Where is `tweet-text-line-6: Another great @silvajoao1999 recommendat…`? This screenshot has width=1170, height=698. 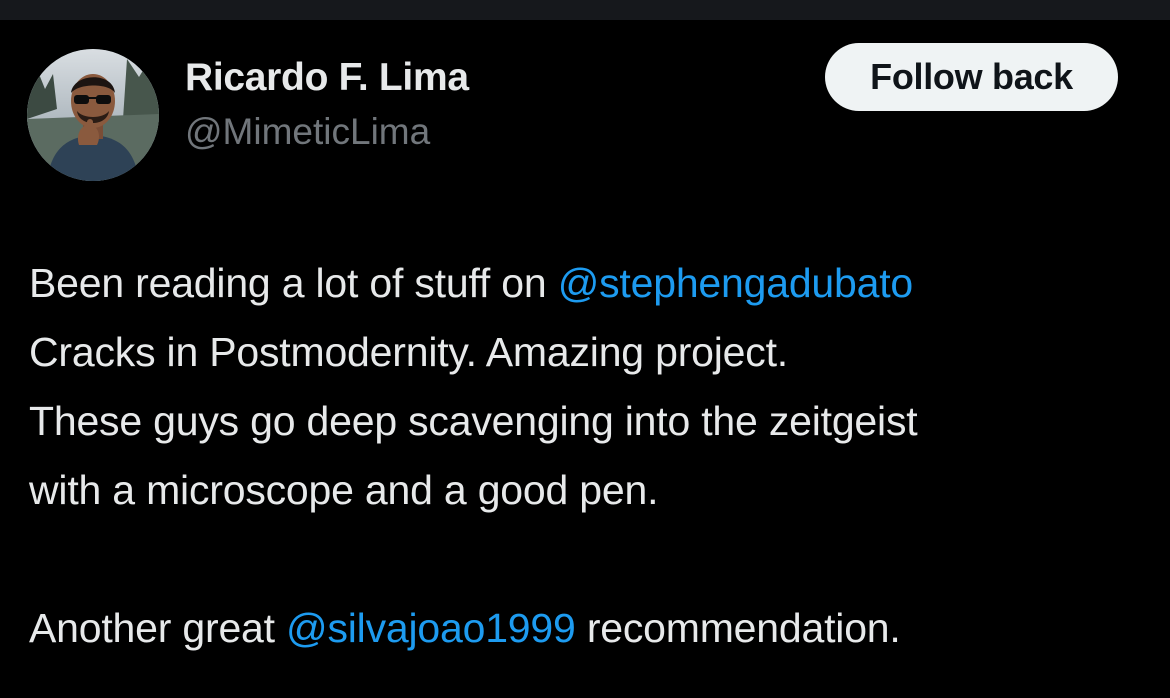
tweet-text-line-6: Another great @silvajoao1999 recommendat… is located at coordinates (594, 628).